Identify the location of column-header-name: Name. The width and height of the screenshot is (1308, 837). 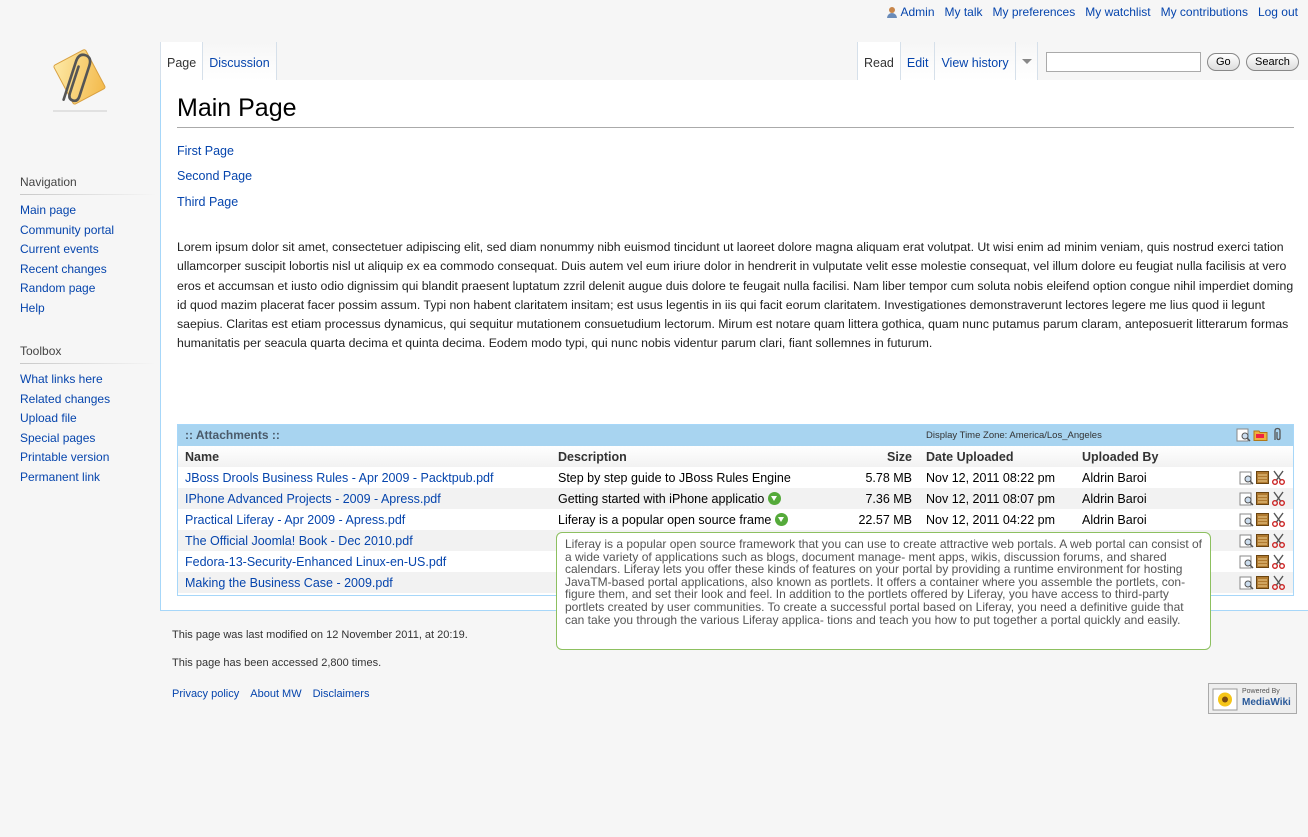
(364, 456).